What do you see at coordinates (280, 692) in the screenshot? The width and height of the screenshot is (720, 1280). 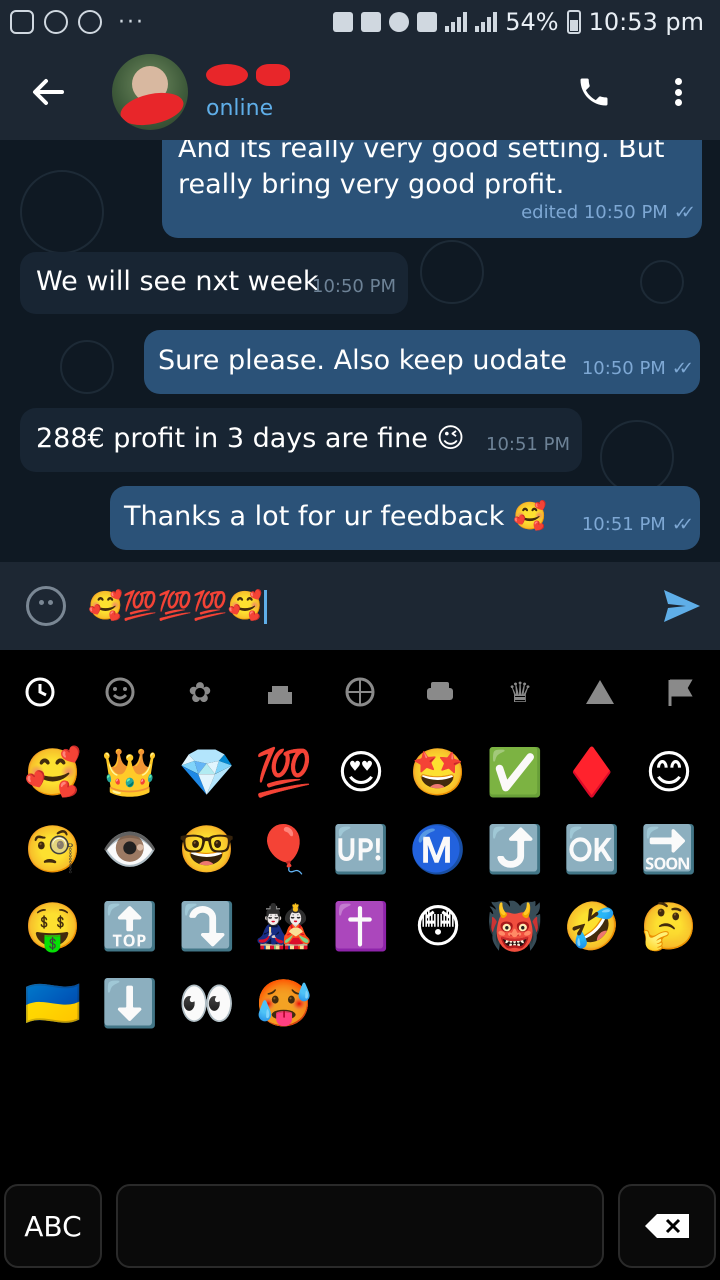 I see `food-icon` at bounding box center [280, 692].